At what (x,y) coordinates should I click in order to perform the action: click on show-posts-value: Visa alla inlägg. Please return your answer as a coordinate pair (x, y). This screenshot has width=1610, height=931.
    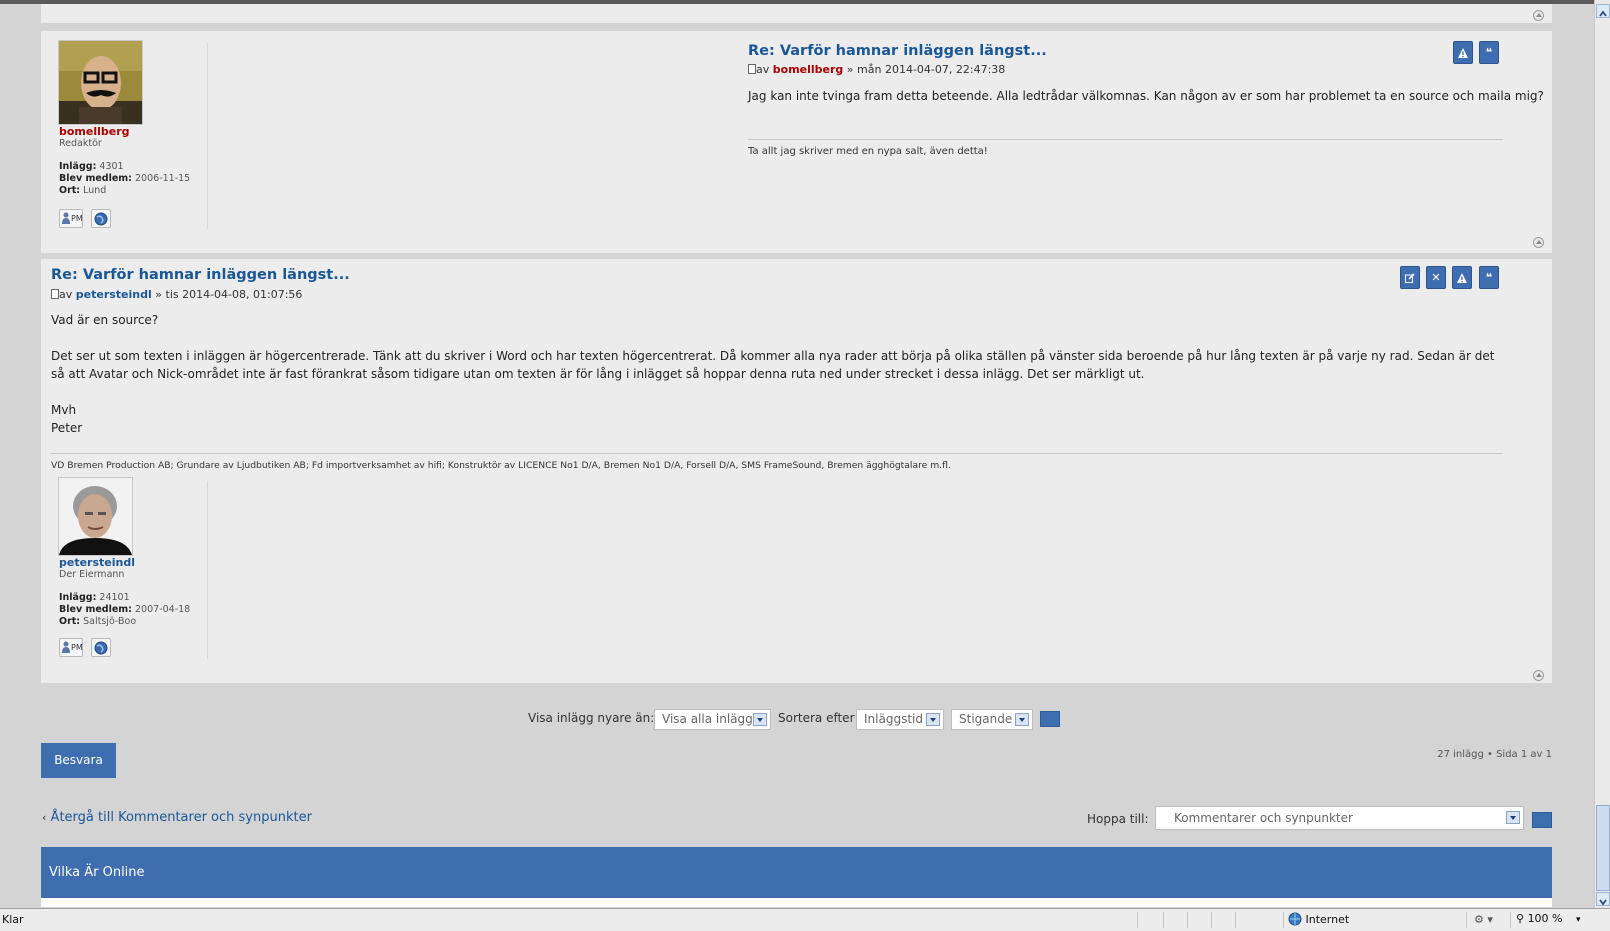
    Looking at the image, I should click on (707, 719).